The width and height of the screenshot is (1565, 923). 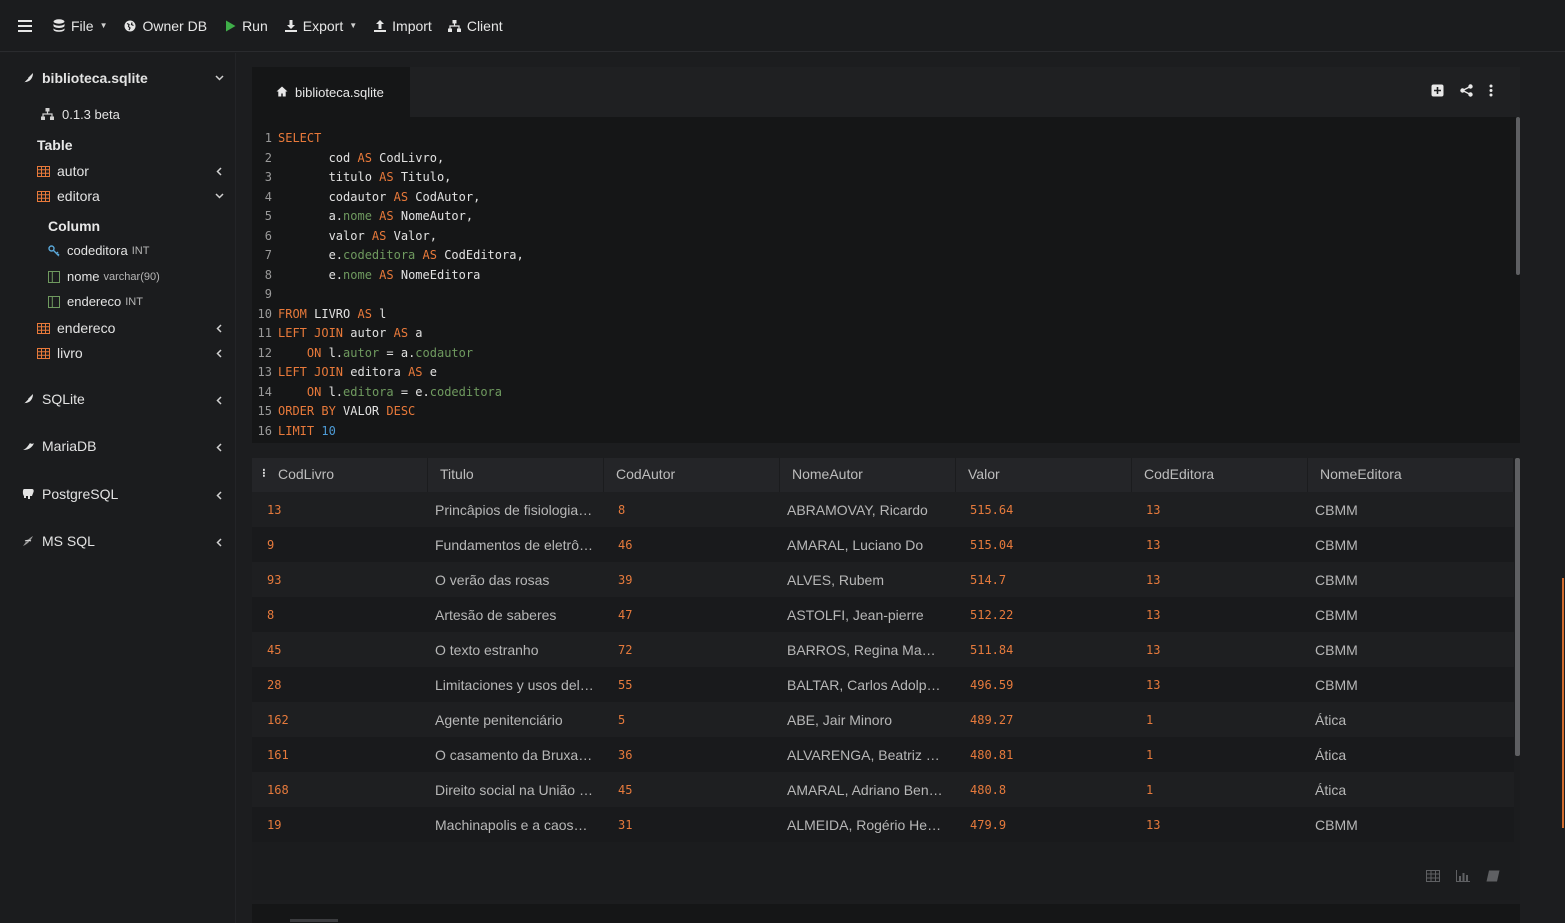 I want to click on upload-icon, so click(x=380, y=26).